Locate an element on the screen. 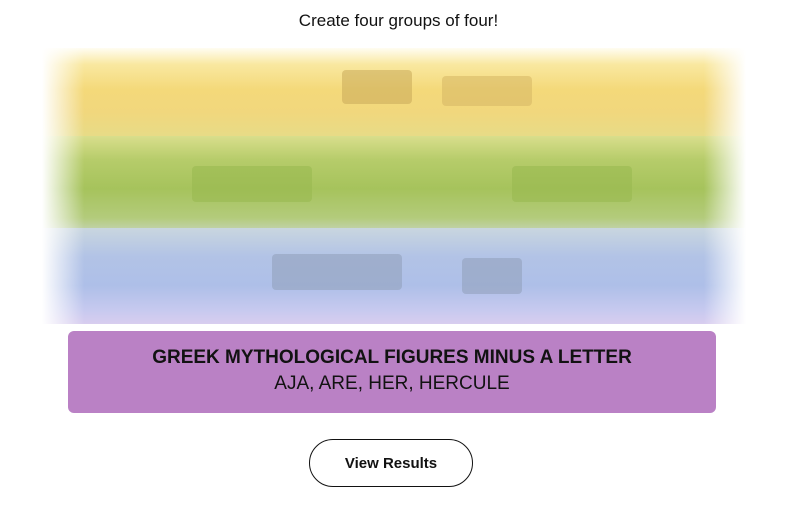  instructions-text: Create four groups of four! is located at coordinates (398, 20).